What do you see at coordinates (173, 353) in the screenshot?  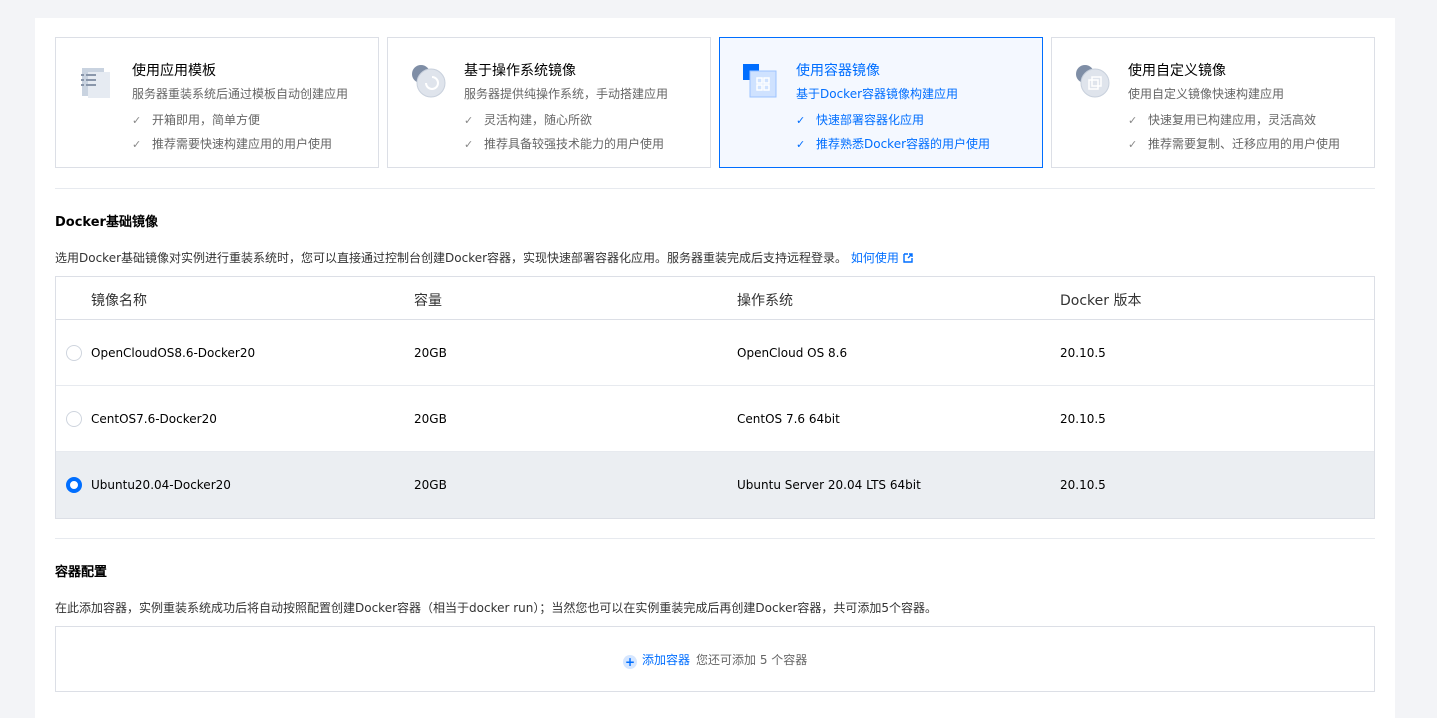 I see `image-name: OpenCloudOS8.6-Docker20` at bounding box center [173, 353].